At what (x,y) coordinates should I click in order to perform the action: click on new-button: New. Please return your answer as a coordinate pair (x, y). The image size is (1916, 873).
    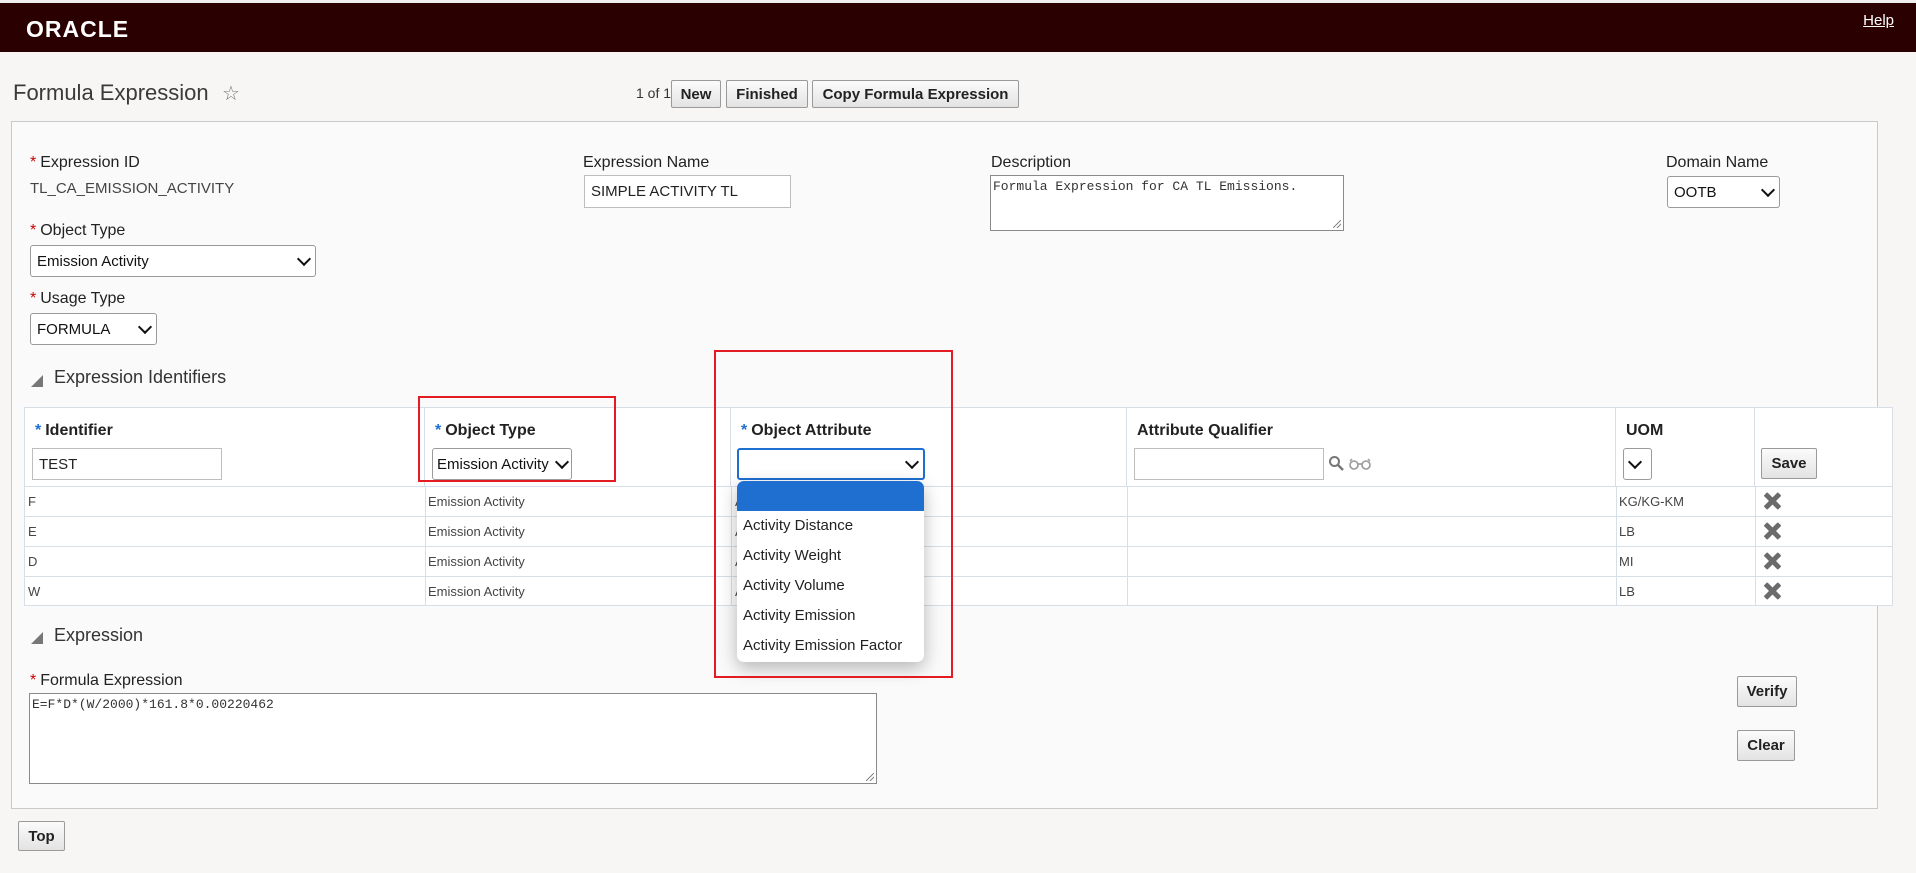
    Looking at the image, I should click on (696, 94).